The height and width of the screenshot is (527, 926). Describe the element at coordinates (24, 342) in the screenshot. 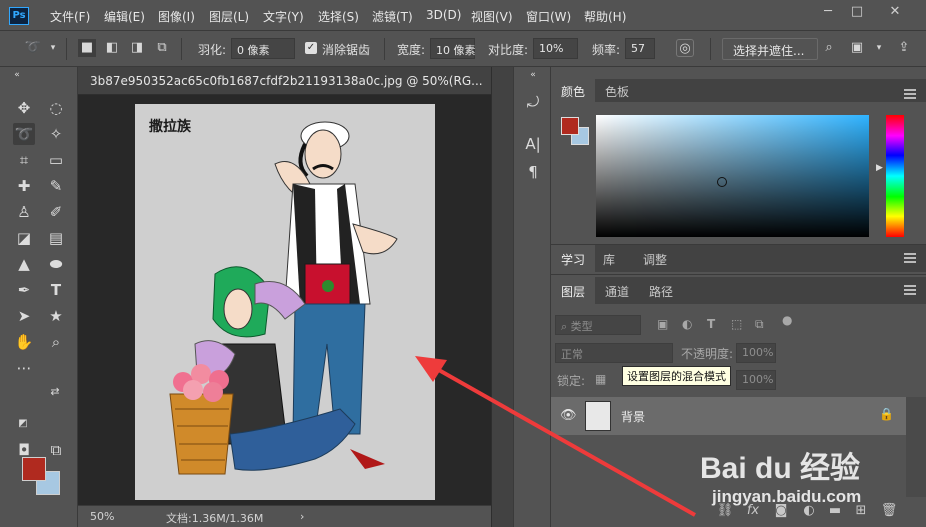

I see `hand-tool-icon: ✋` at that location.